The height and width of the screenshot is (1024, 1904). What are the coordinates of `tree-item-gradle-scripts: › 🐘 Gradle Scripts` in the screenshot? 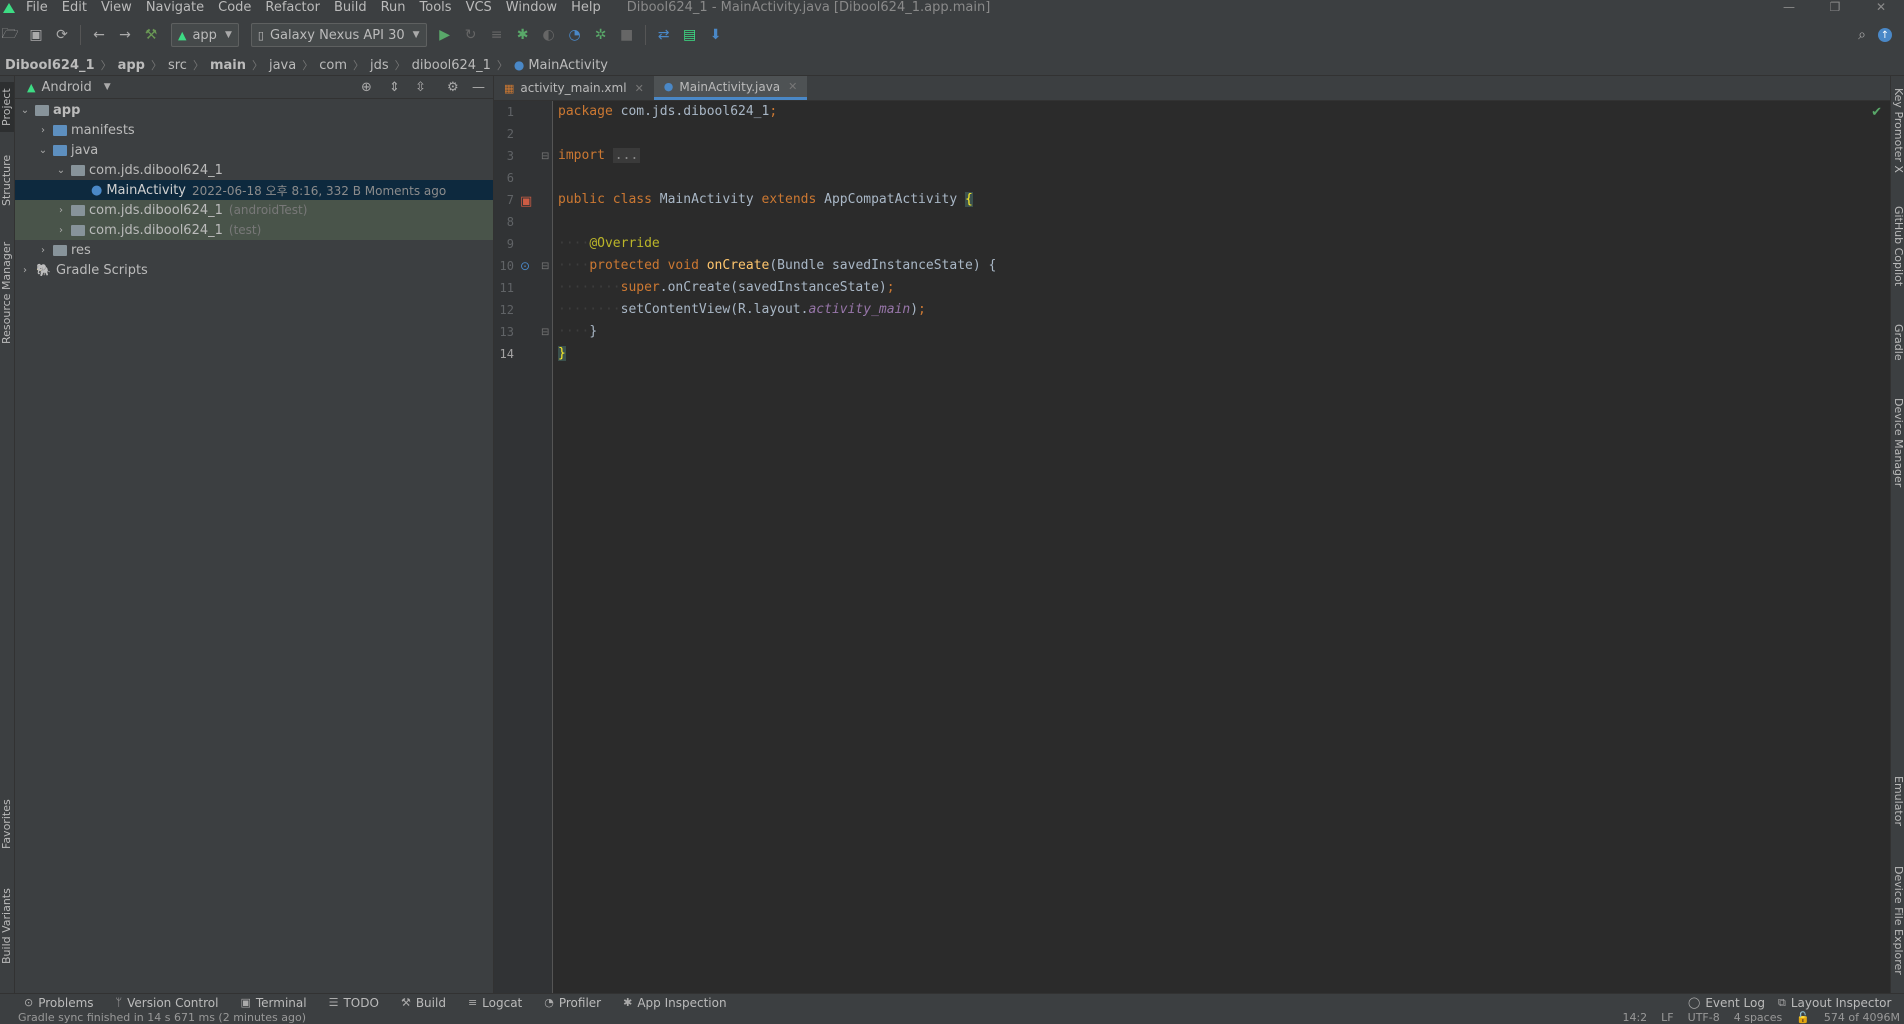 It's located at (256, 270).